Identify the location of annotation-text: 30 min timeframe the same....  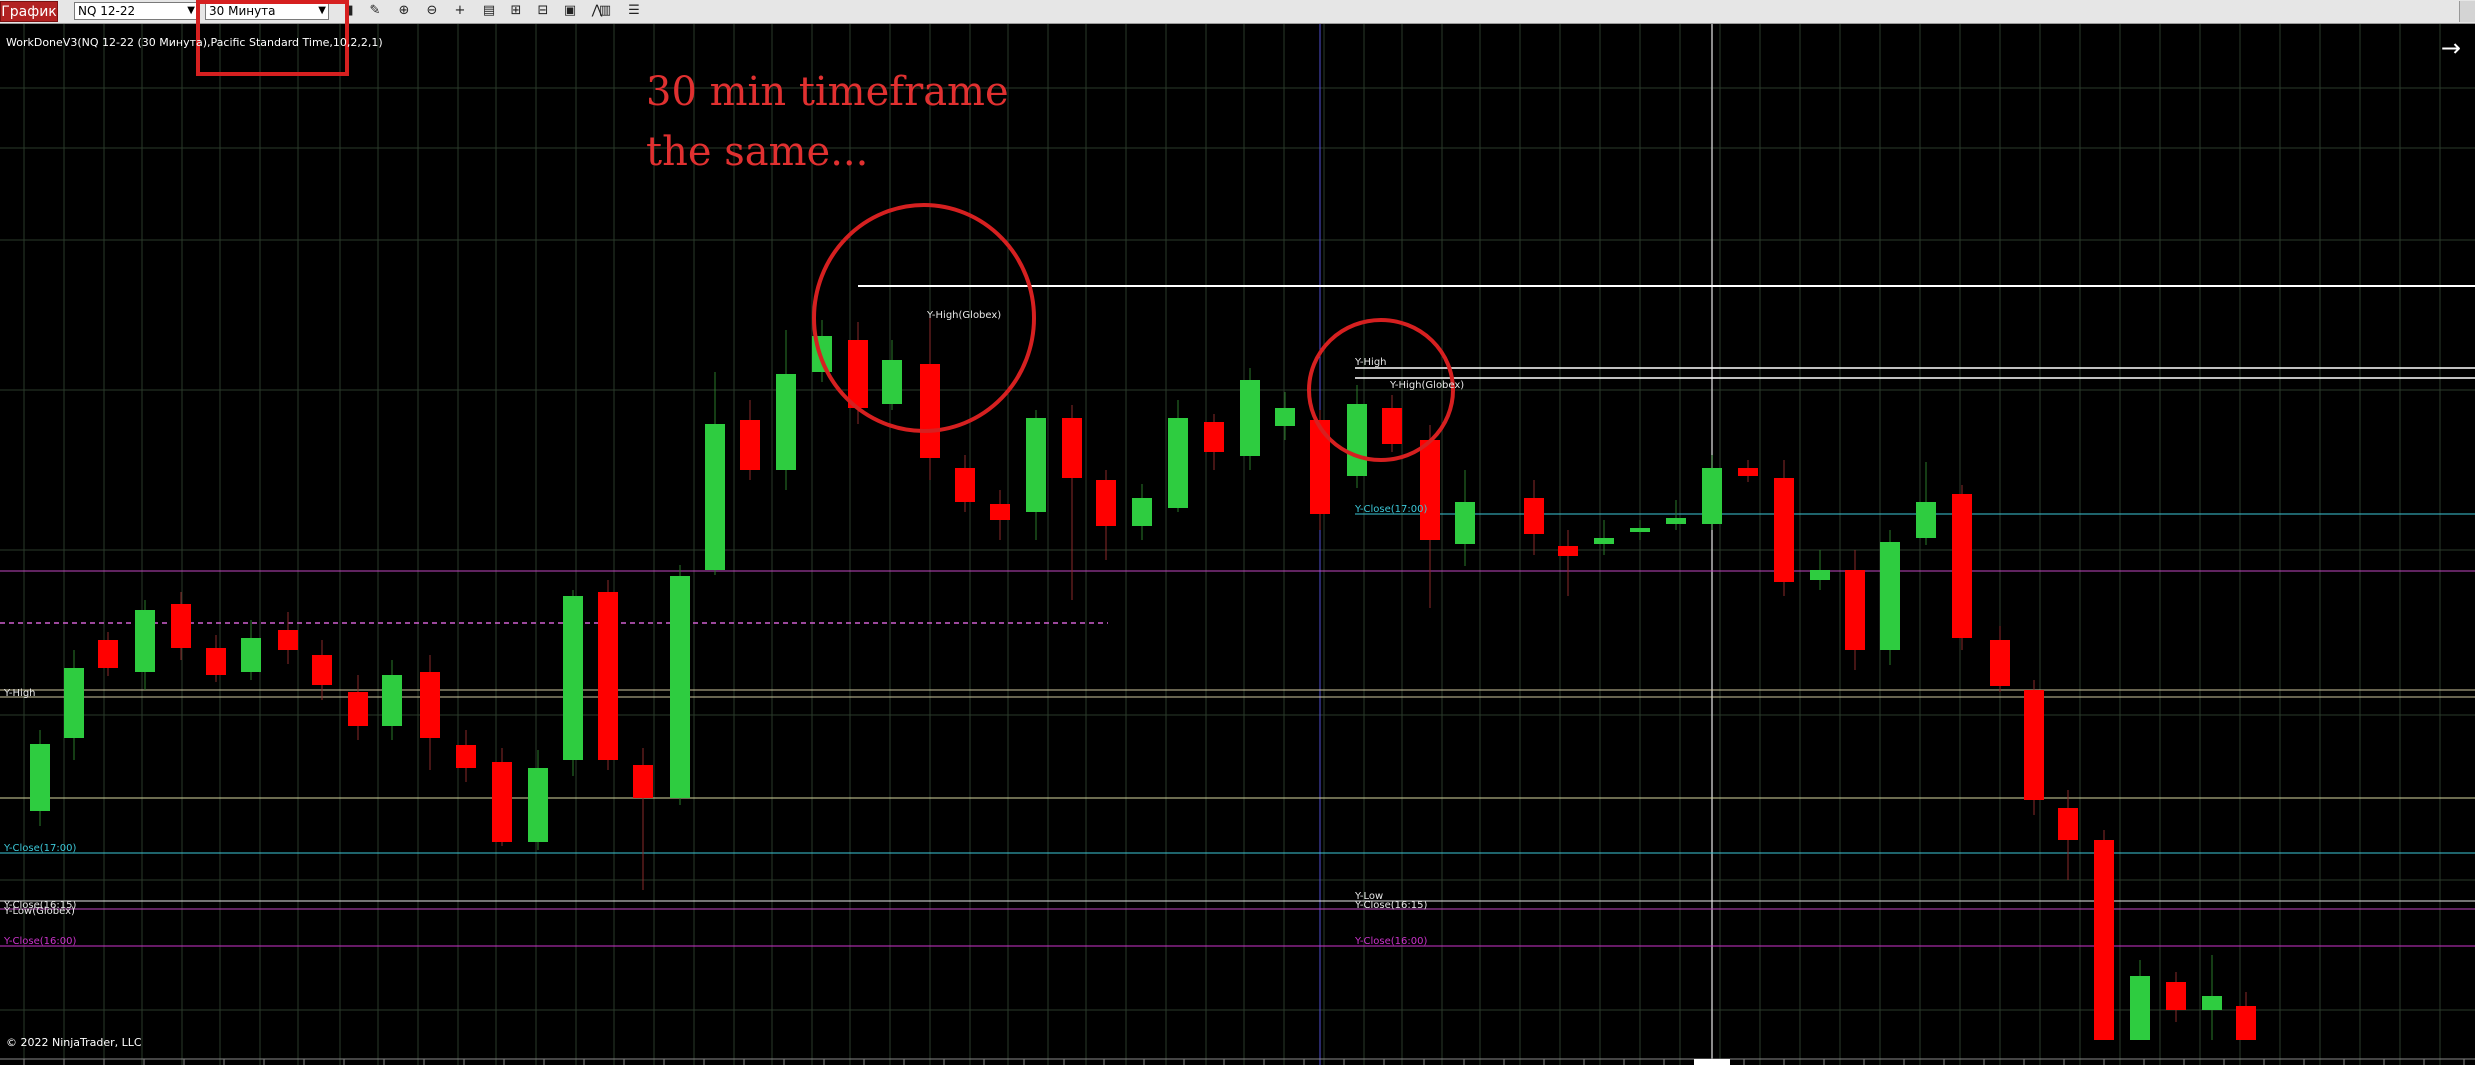
(827, 122).